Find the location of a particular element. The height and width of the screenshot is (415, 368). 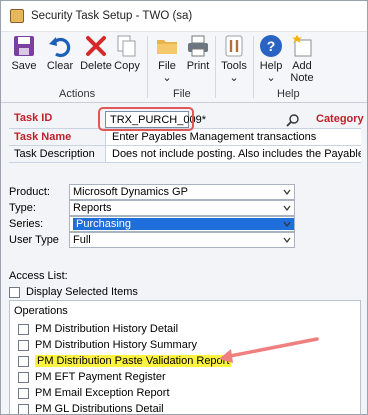

series-value: Purchasing is located at coordinates (183, 224).